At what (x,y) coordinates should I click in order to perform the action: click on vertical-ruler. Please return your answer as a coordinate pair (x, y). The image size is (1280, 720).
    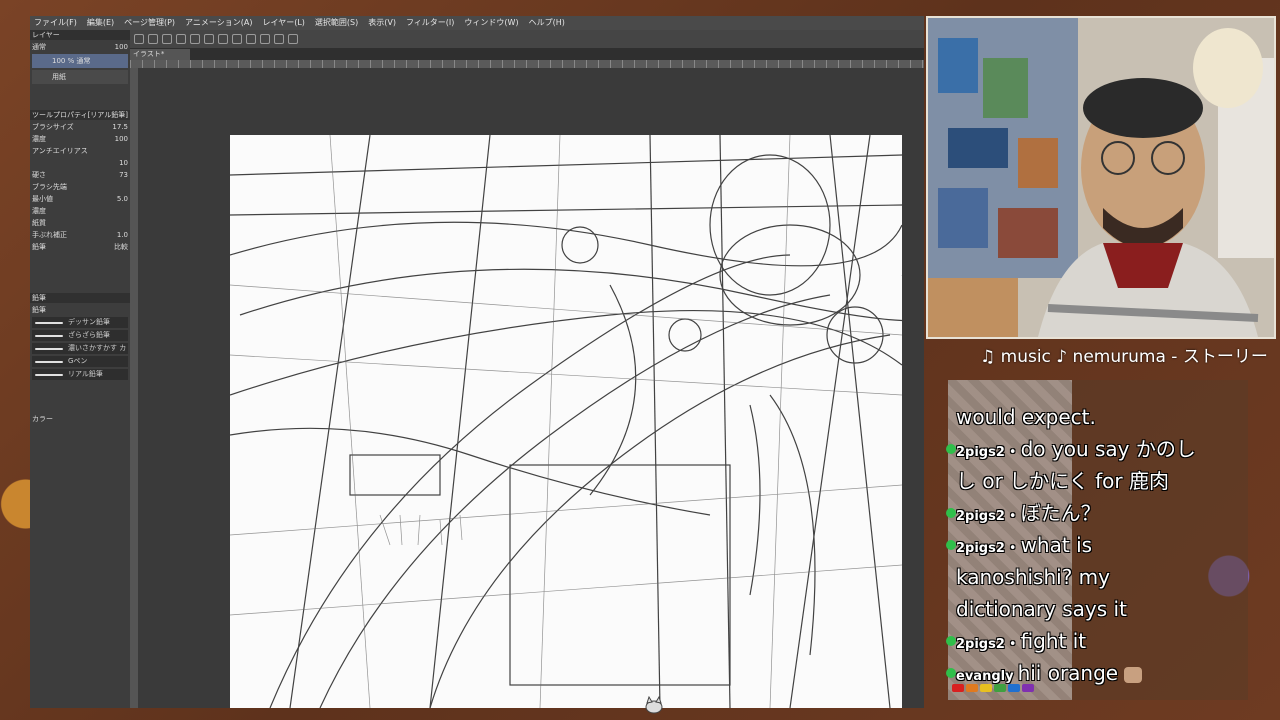
    Looking at the image, I should click on (134, 388).